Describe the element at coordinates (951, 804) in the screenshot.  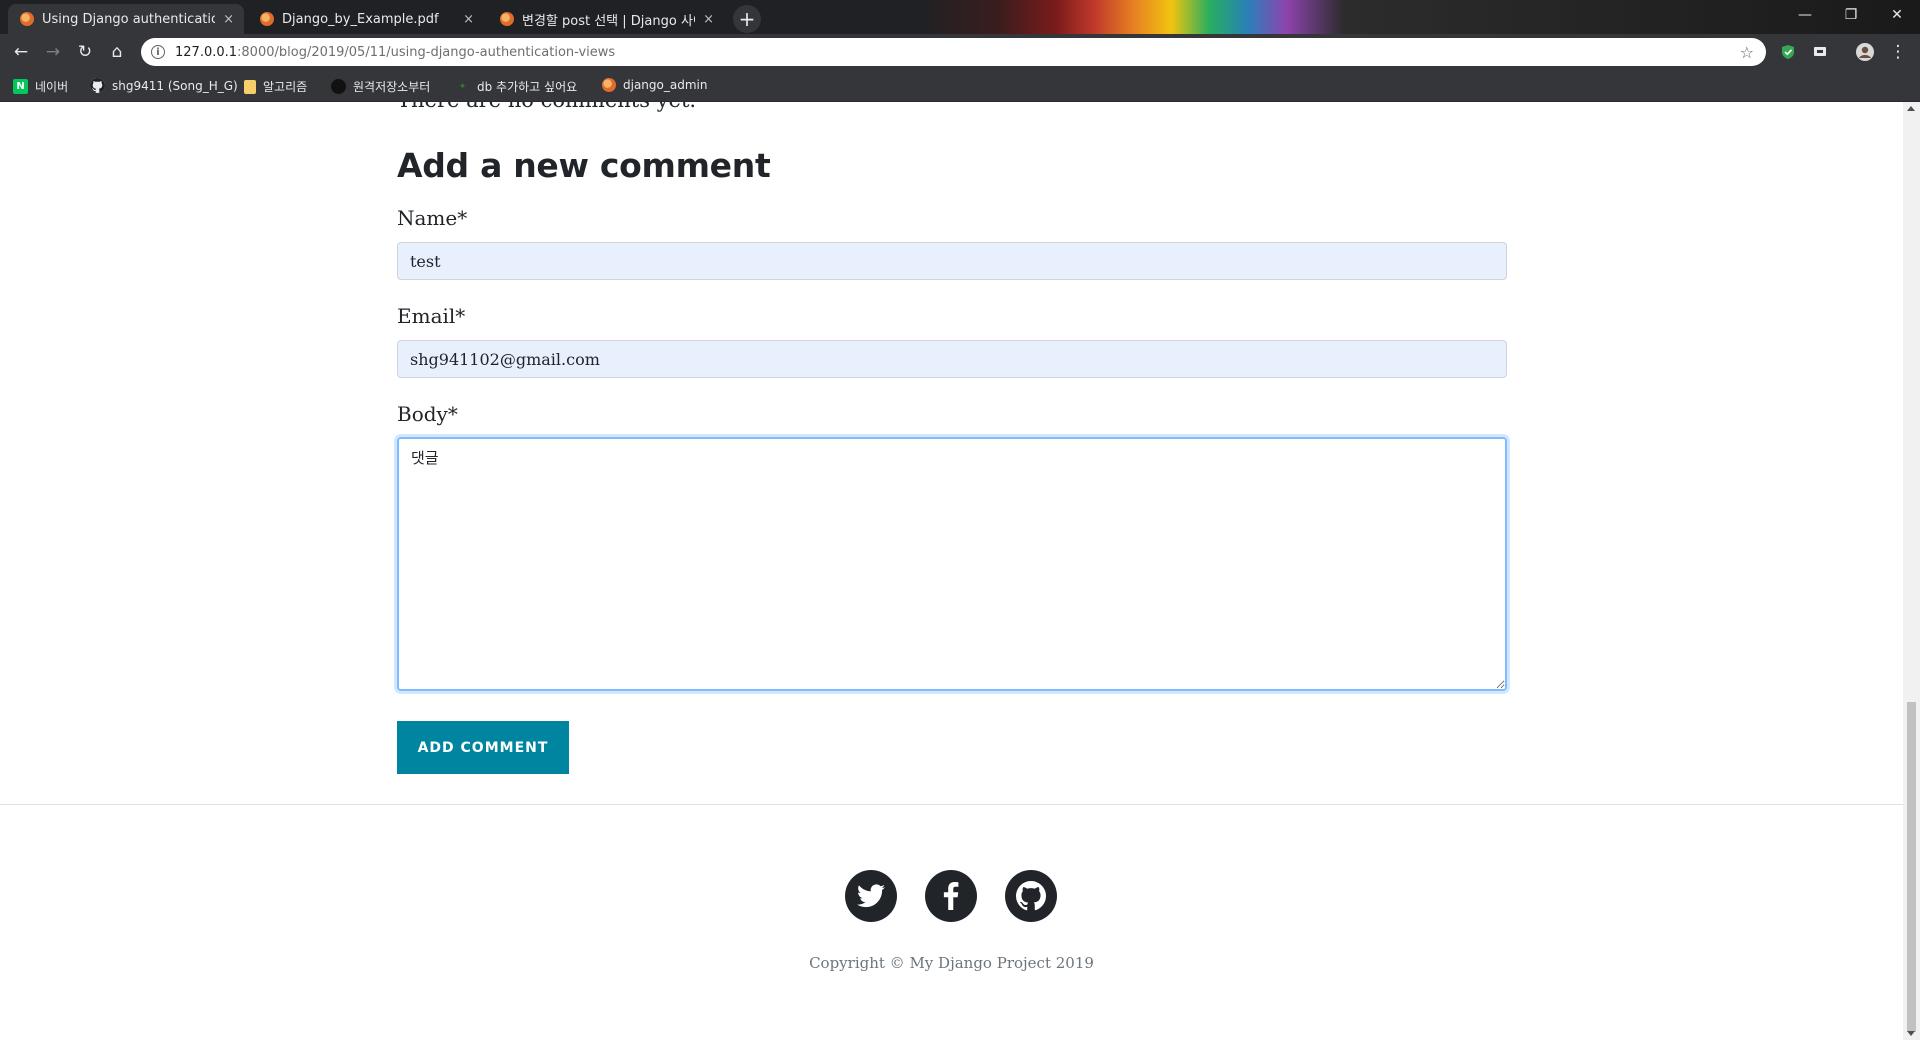
I see `footer-divider` at that location.